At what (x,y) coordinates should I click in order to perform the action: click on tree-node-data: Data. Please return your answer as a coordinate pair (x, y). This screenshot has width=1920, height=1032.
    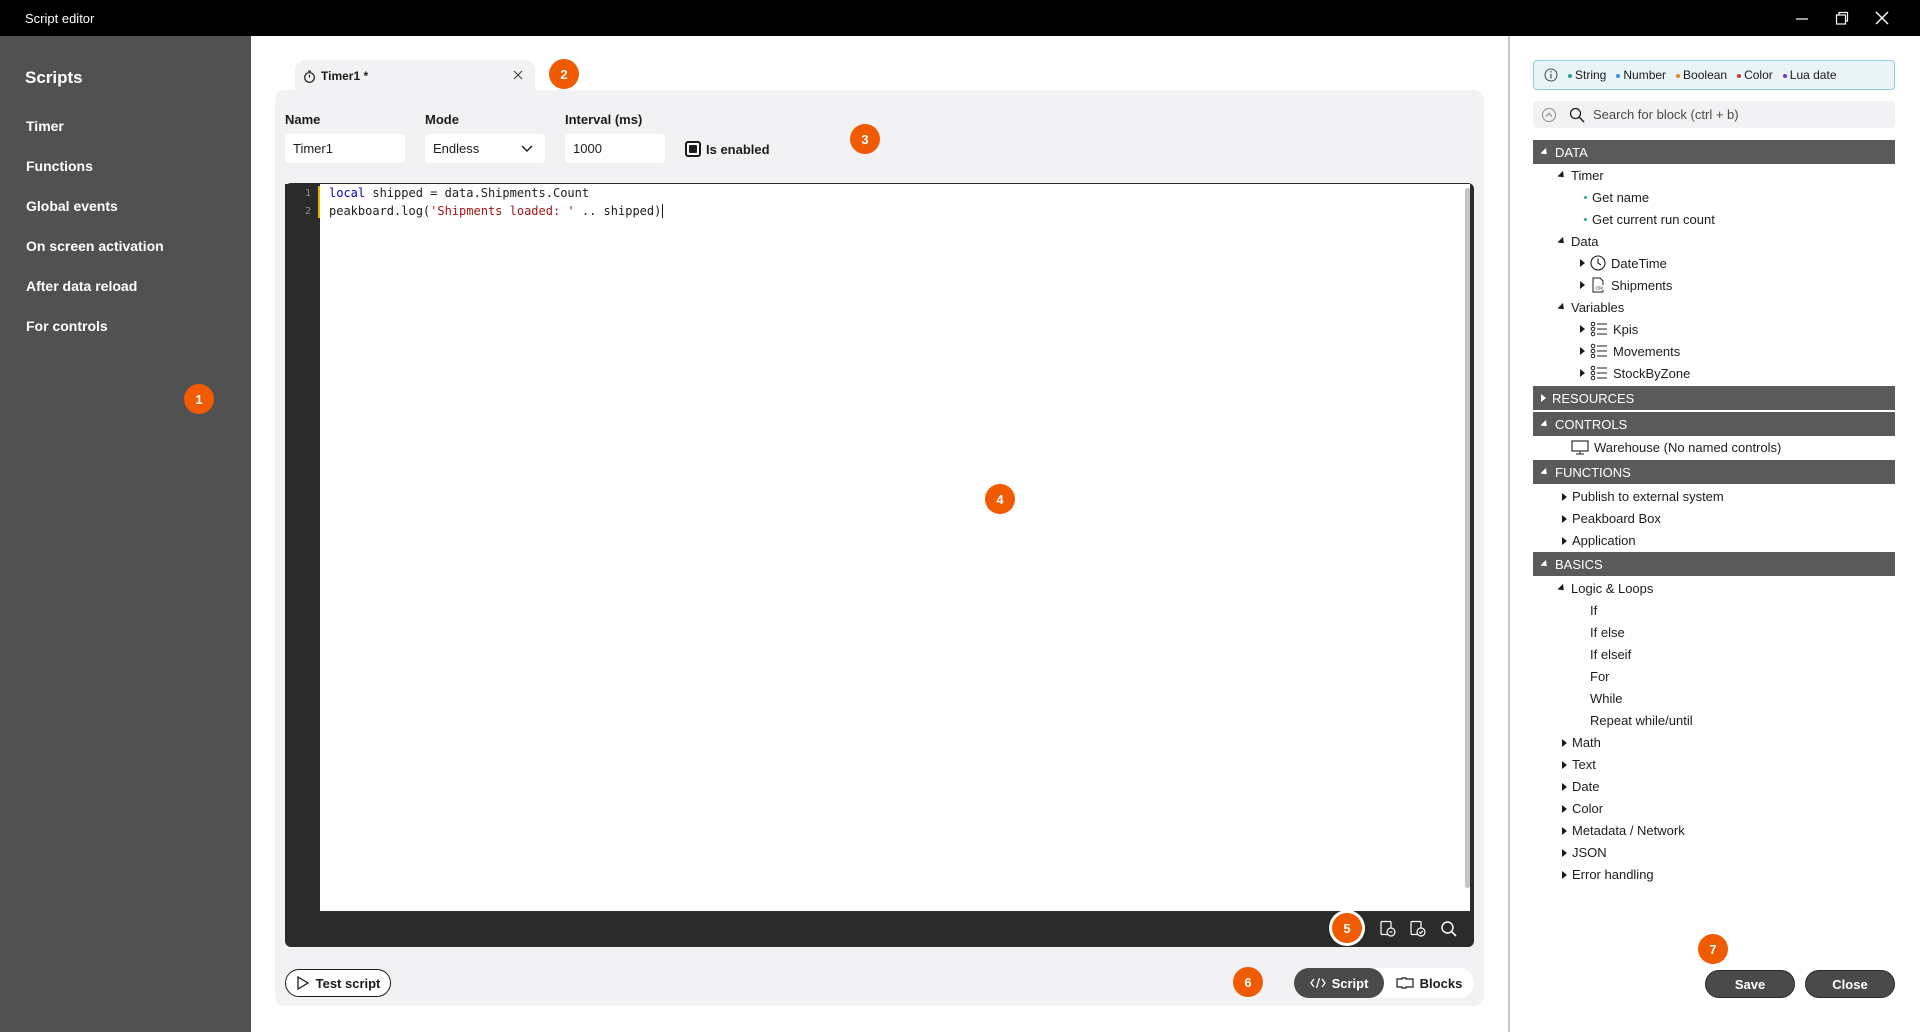
    Looking at the image, I should click on (1577, 241).